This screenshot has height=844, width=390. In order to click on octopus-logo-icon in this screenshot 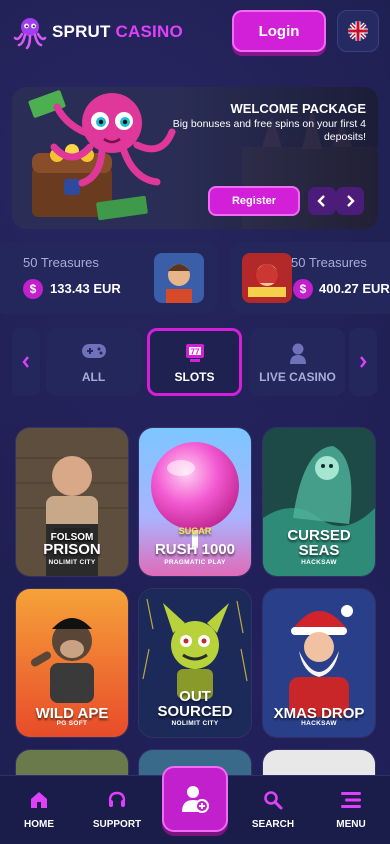, I will do `click(30, 34)`.